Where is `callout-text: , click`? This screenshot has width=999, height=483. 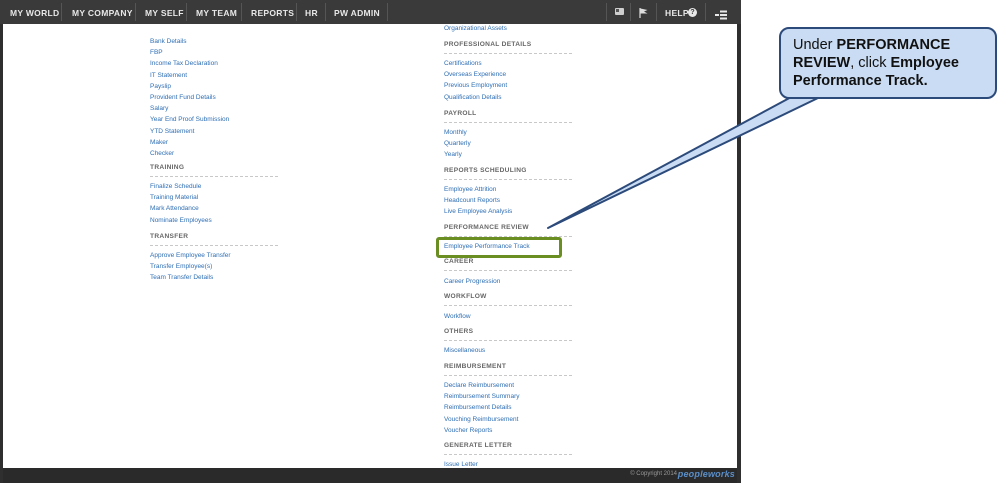
callout-text: , click is located at coordinates (870, 63).